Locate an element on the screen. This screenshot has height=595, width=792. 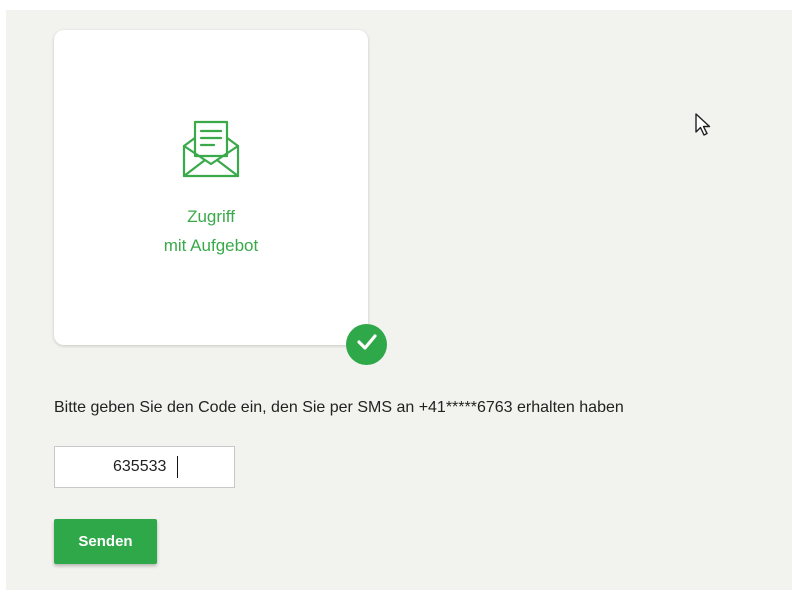
envelope-letter-icon is located at coordinates (211, 149).